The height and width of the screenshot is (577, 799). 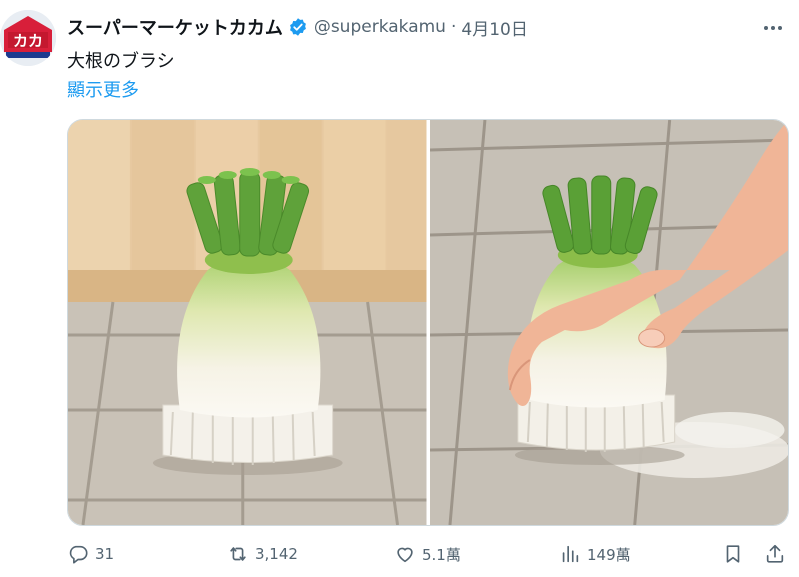 I want to click on retweet-button: 3,142, so click(x=262, y=554).